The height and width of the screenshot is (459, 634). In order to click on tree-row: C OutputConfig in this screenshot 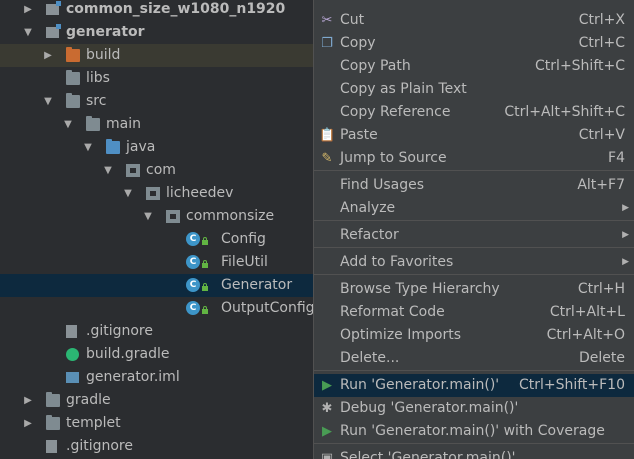, I will do `click(158, 308)`.